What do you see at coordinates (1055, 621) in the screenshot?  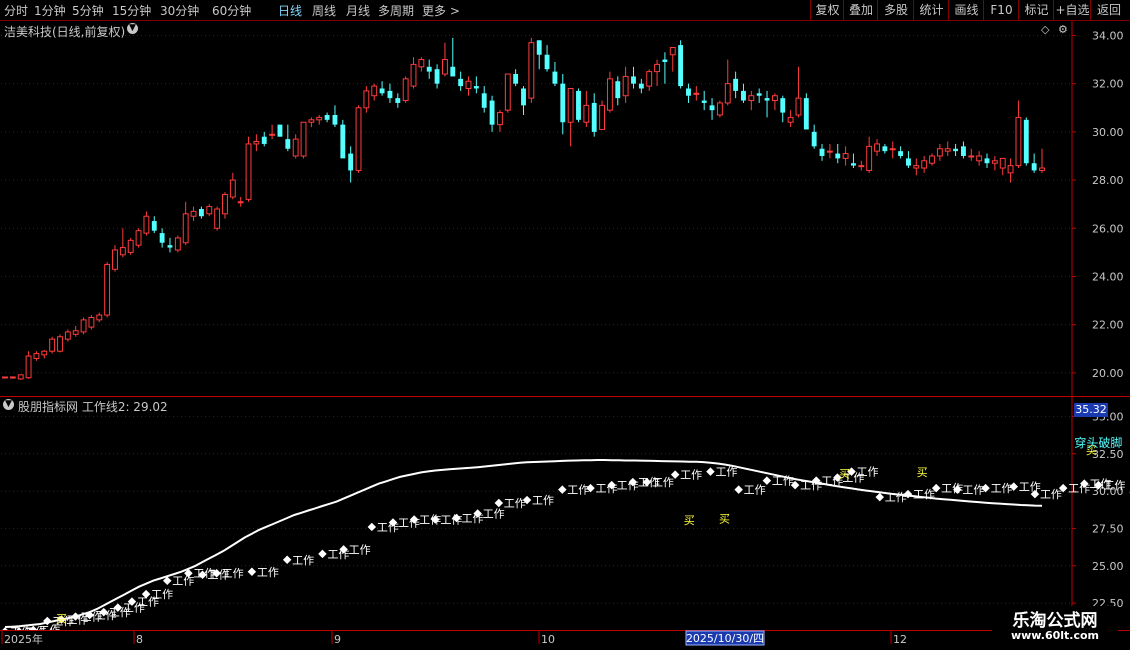 I see `watermark-title: 乐淘公式网` at bounding box center [1055, 621].